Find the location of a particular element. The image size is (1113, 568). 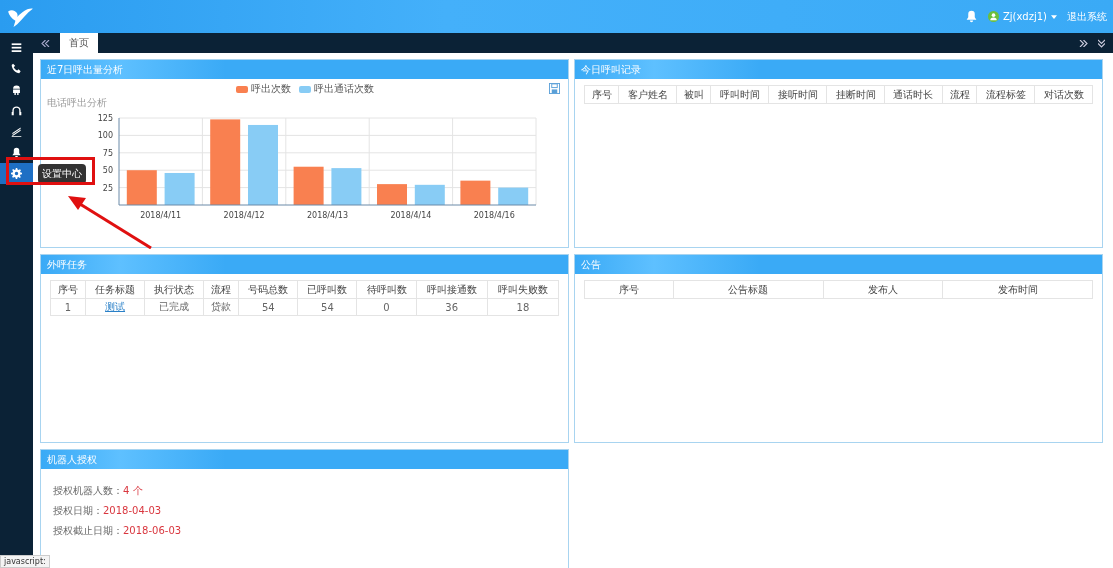

double-chevron-left-icon is located at coordinates (45, 43).